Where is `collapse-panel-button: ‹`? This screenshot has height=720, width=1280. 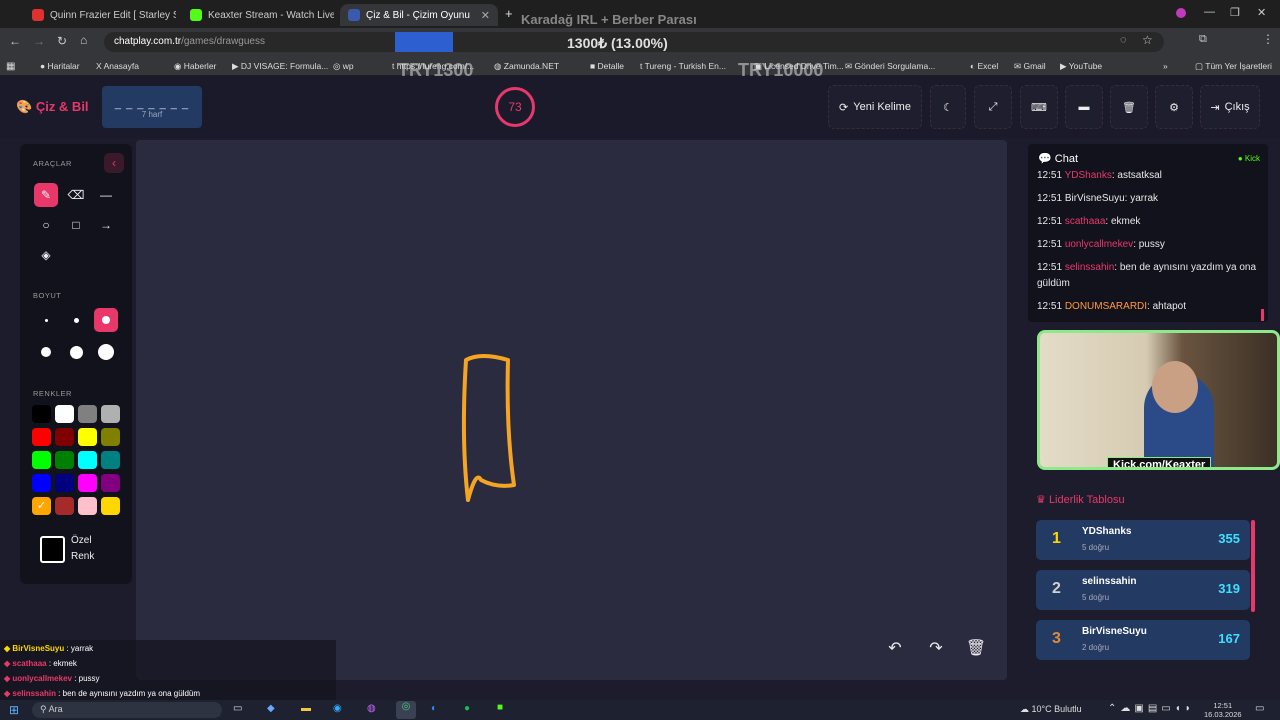
collapse-panel-button: ‹ is located at coordinates (114, 163).